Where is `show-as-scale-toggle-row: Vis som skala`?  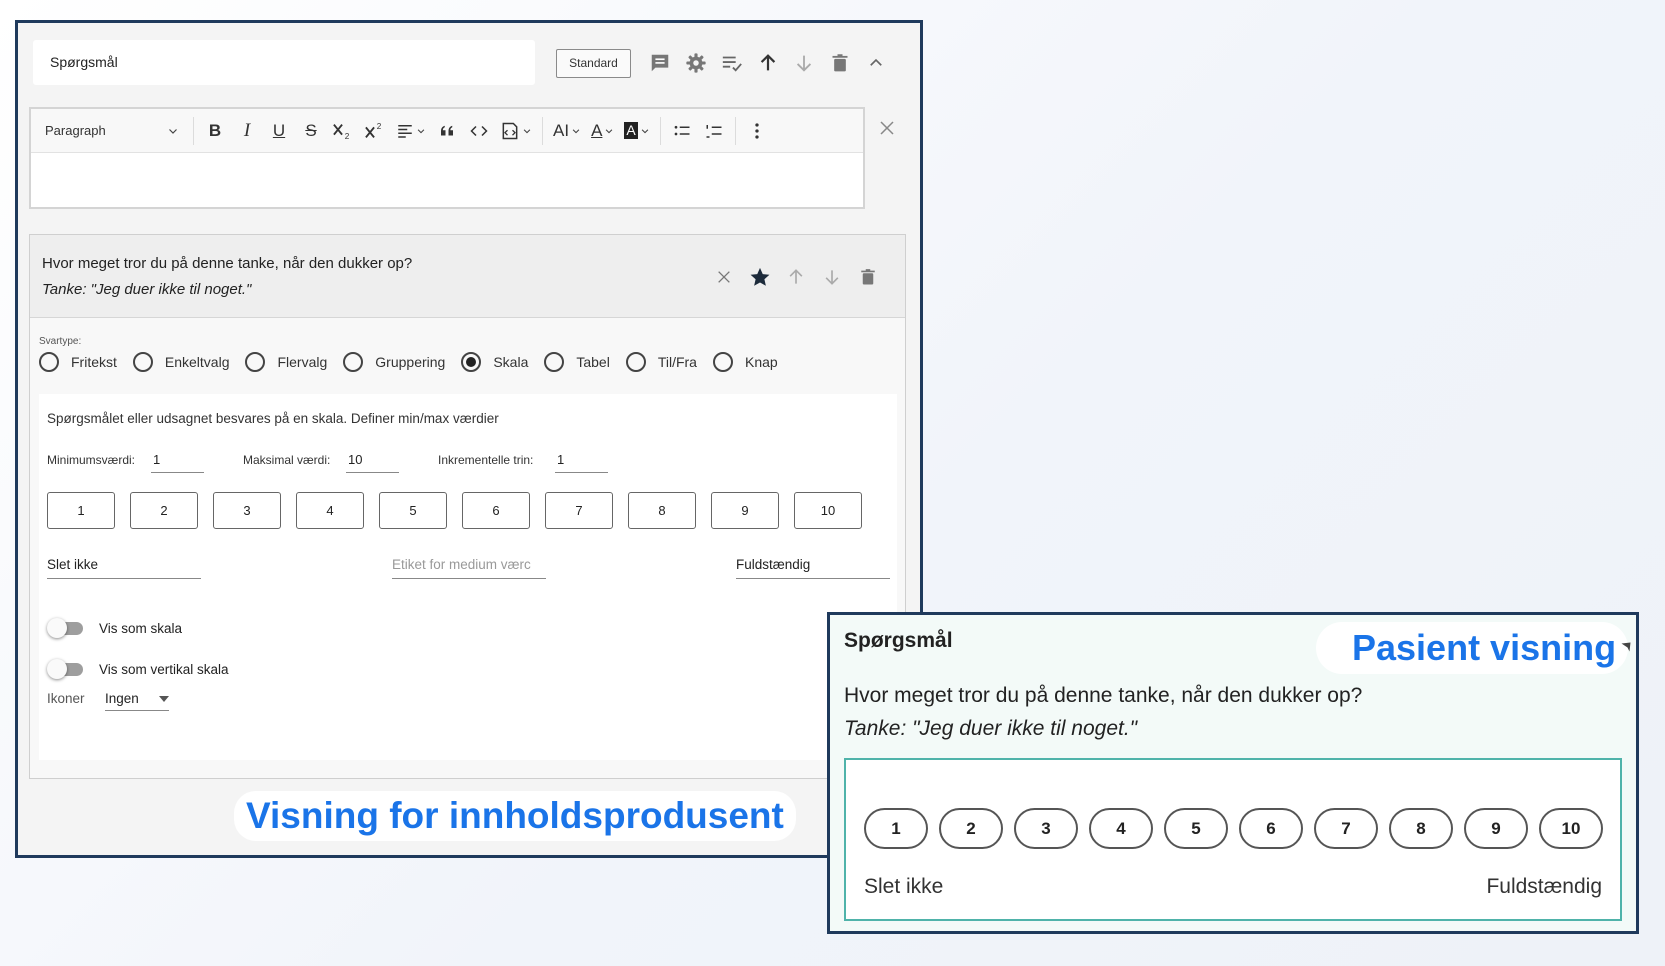
show-as-scale-toggle-row: Vis som skala is located at coordinates (114, 628).